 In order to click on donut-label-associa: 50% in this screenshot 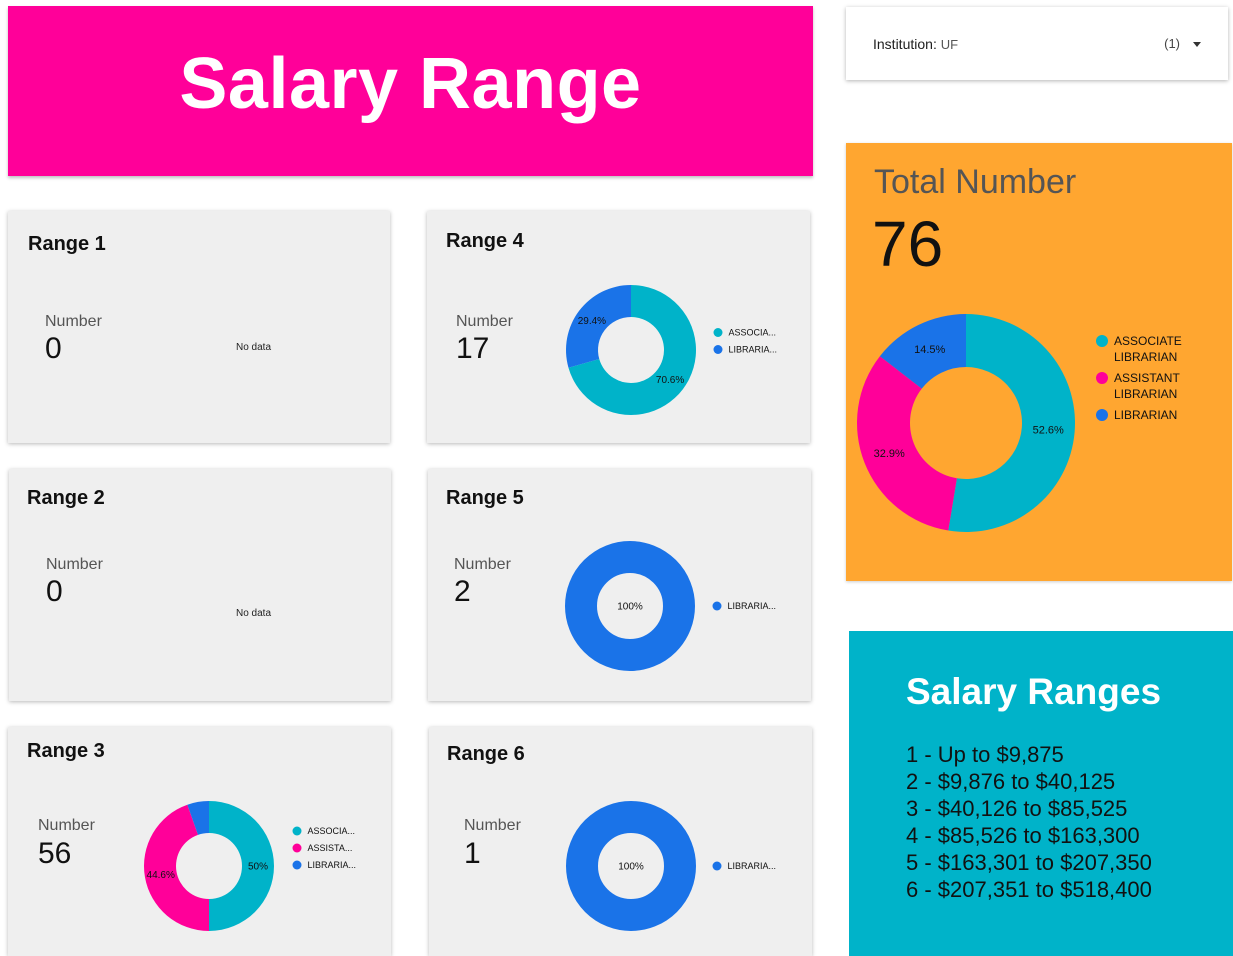, I will do `click(258, 867)`.